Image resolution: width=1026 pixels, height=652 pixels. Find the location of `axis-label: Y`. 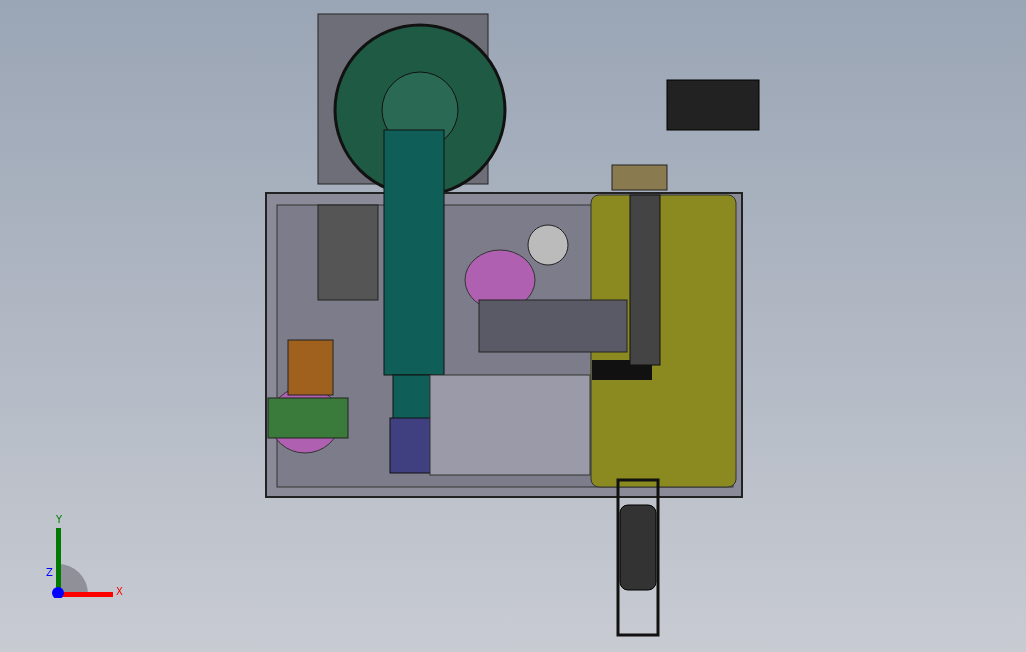

axis-label: Y is located at coordinates (59, 520).